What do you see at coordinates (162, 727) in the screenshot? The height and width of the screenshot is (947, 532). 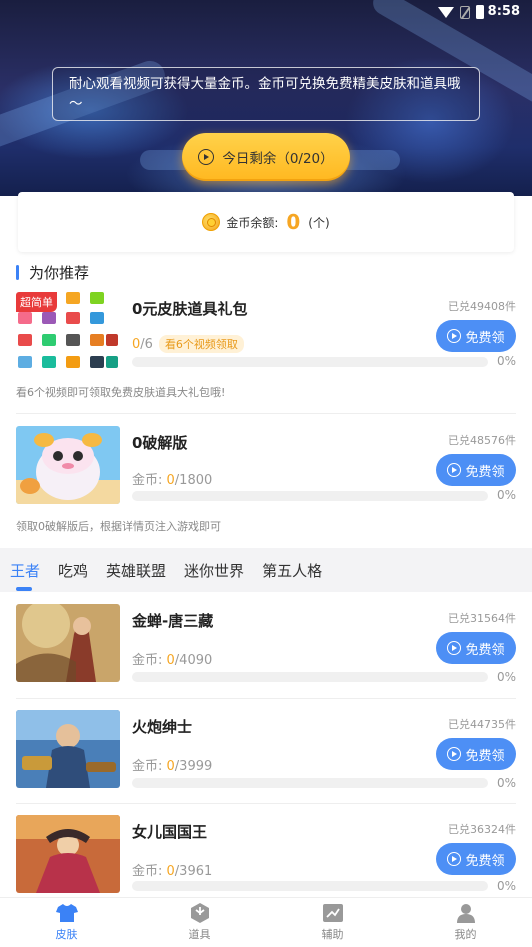 I see `item-title: 火炮绅士` at bounding box center [162, 727].